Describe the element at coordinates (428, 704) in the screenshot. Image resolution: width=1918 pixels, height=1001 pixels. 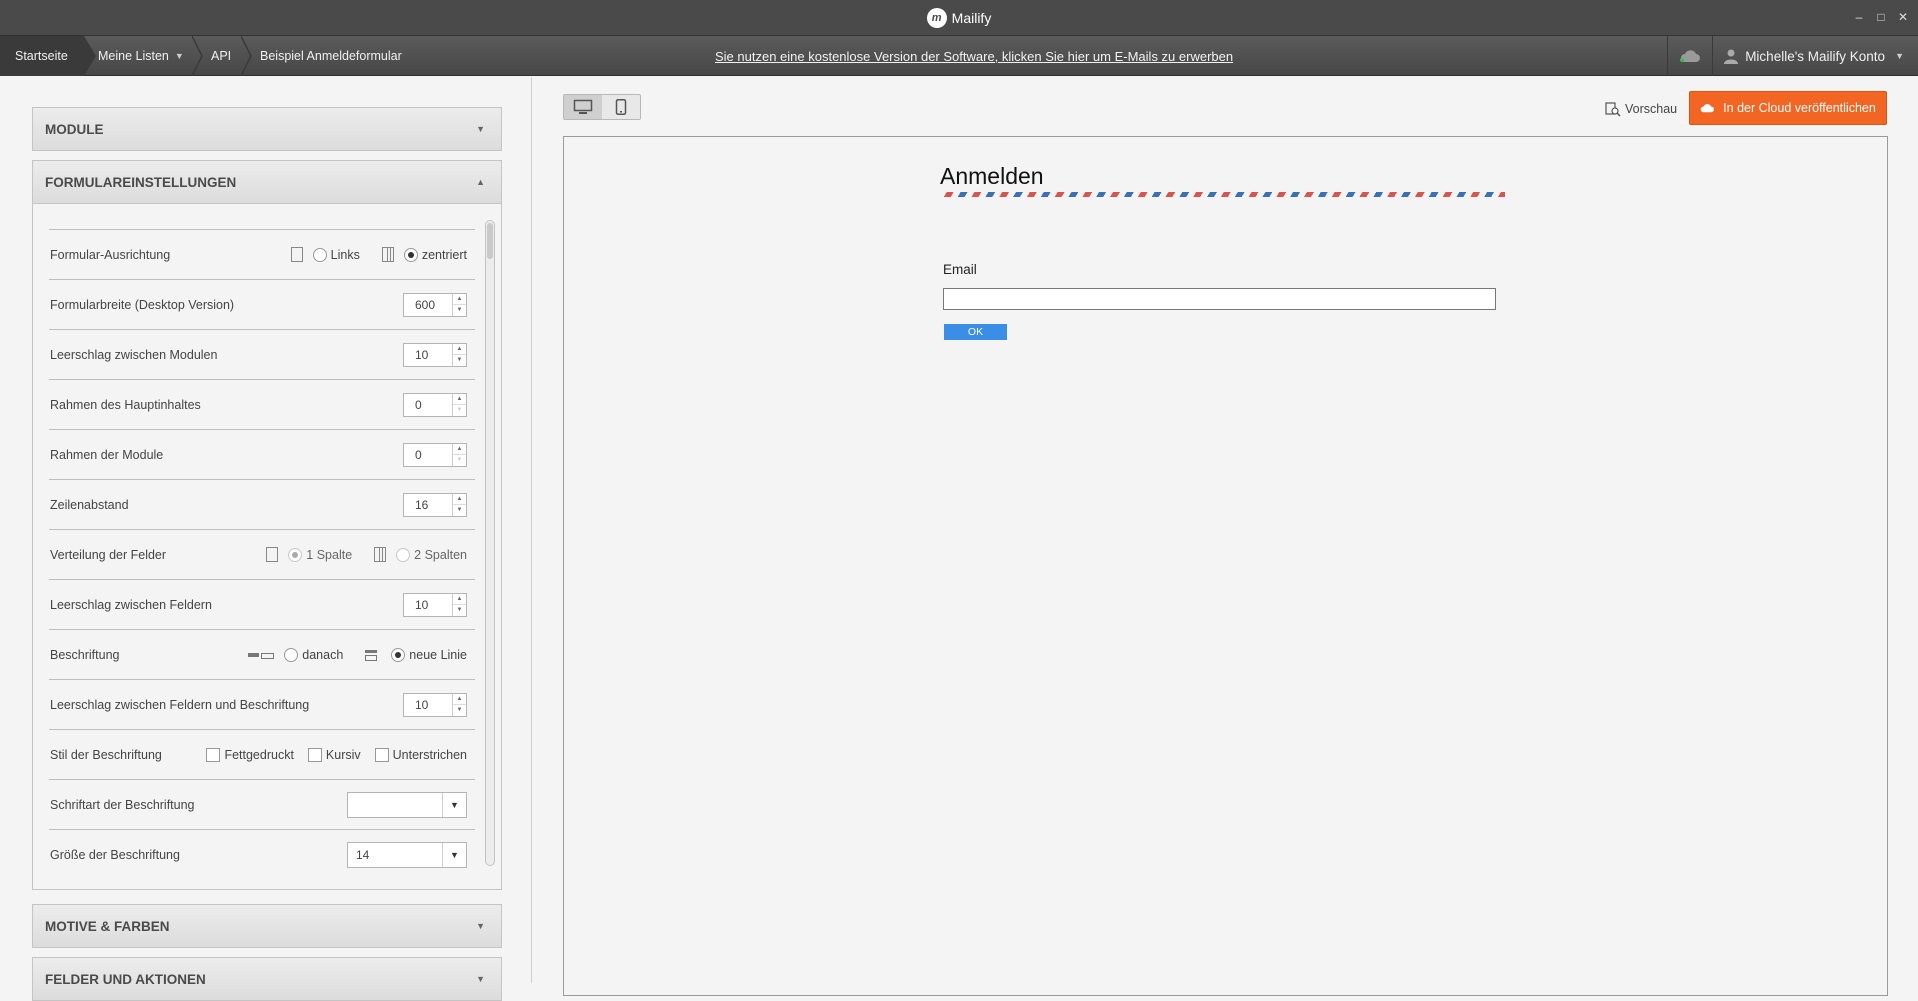
I see `caption-spacing-input` at that location.